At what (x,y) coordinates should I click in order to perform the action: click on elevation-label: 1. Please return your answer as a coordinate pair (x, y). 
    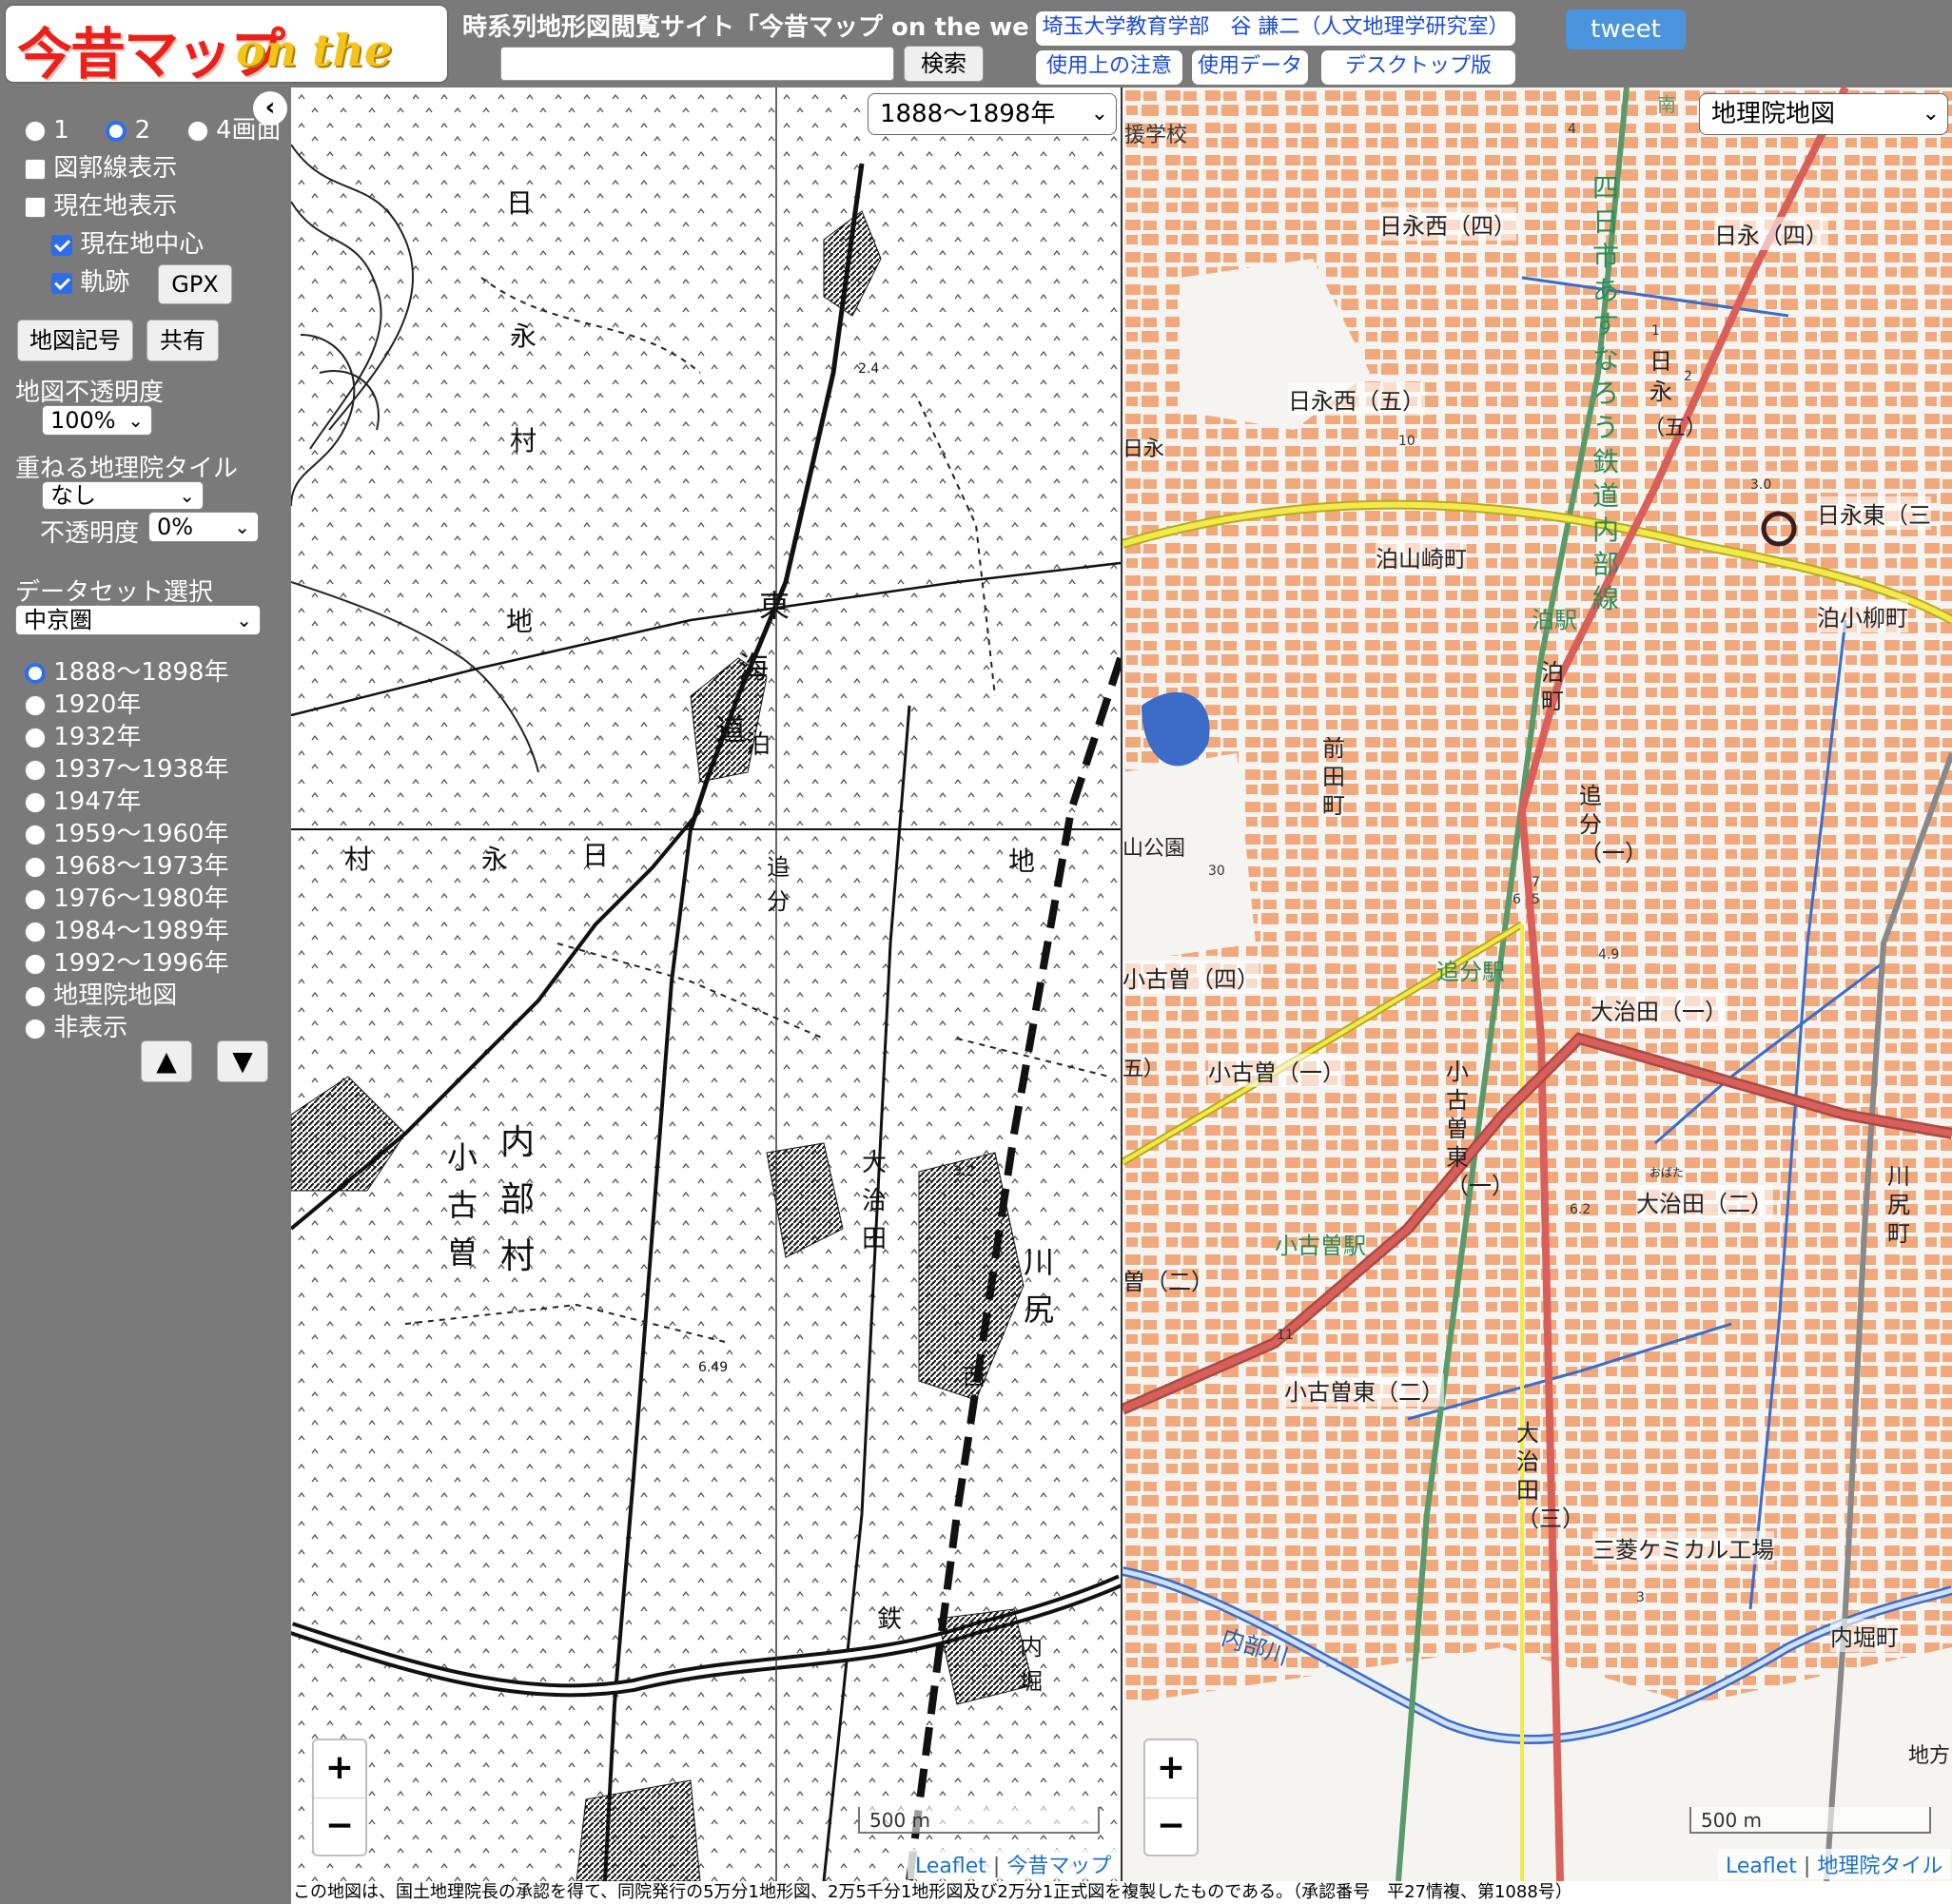
    Looking at the image, I should click on (1655, 331).